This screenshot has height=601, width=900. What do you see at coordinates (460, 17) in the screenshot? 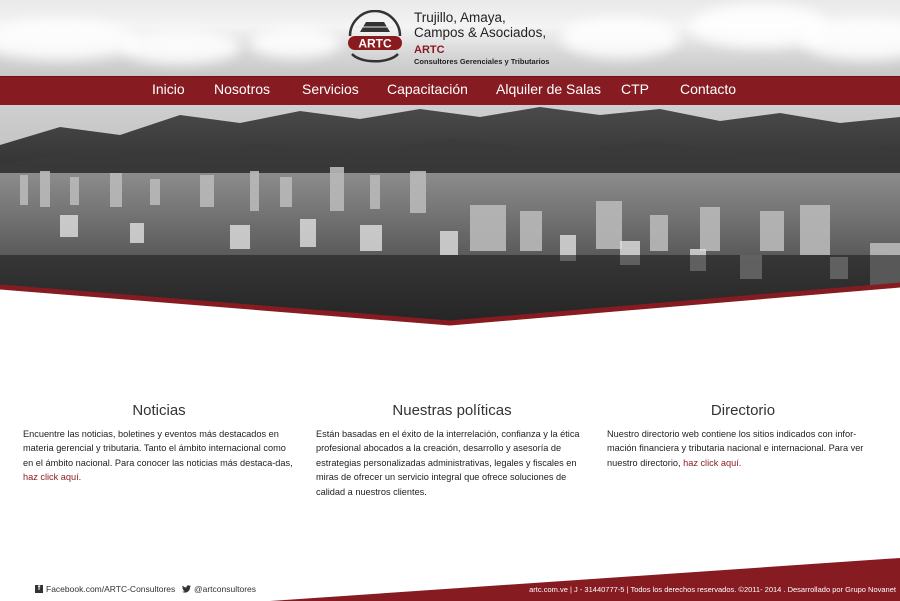
I see `firm-name-line1: Trujillo, Amaya,` at bounding box center [460, 17].